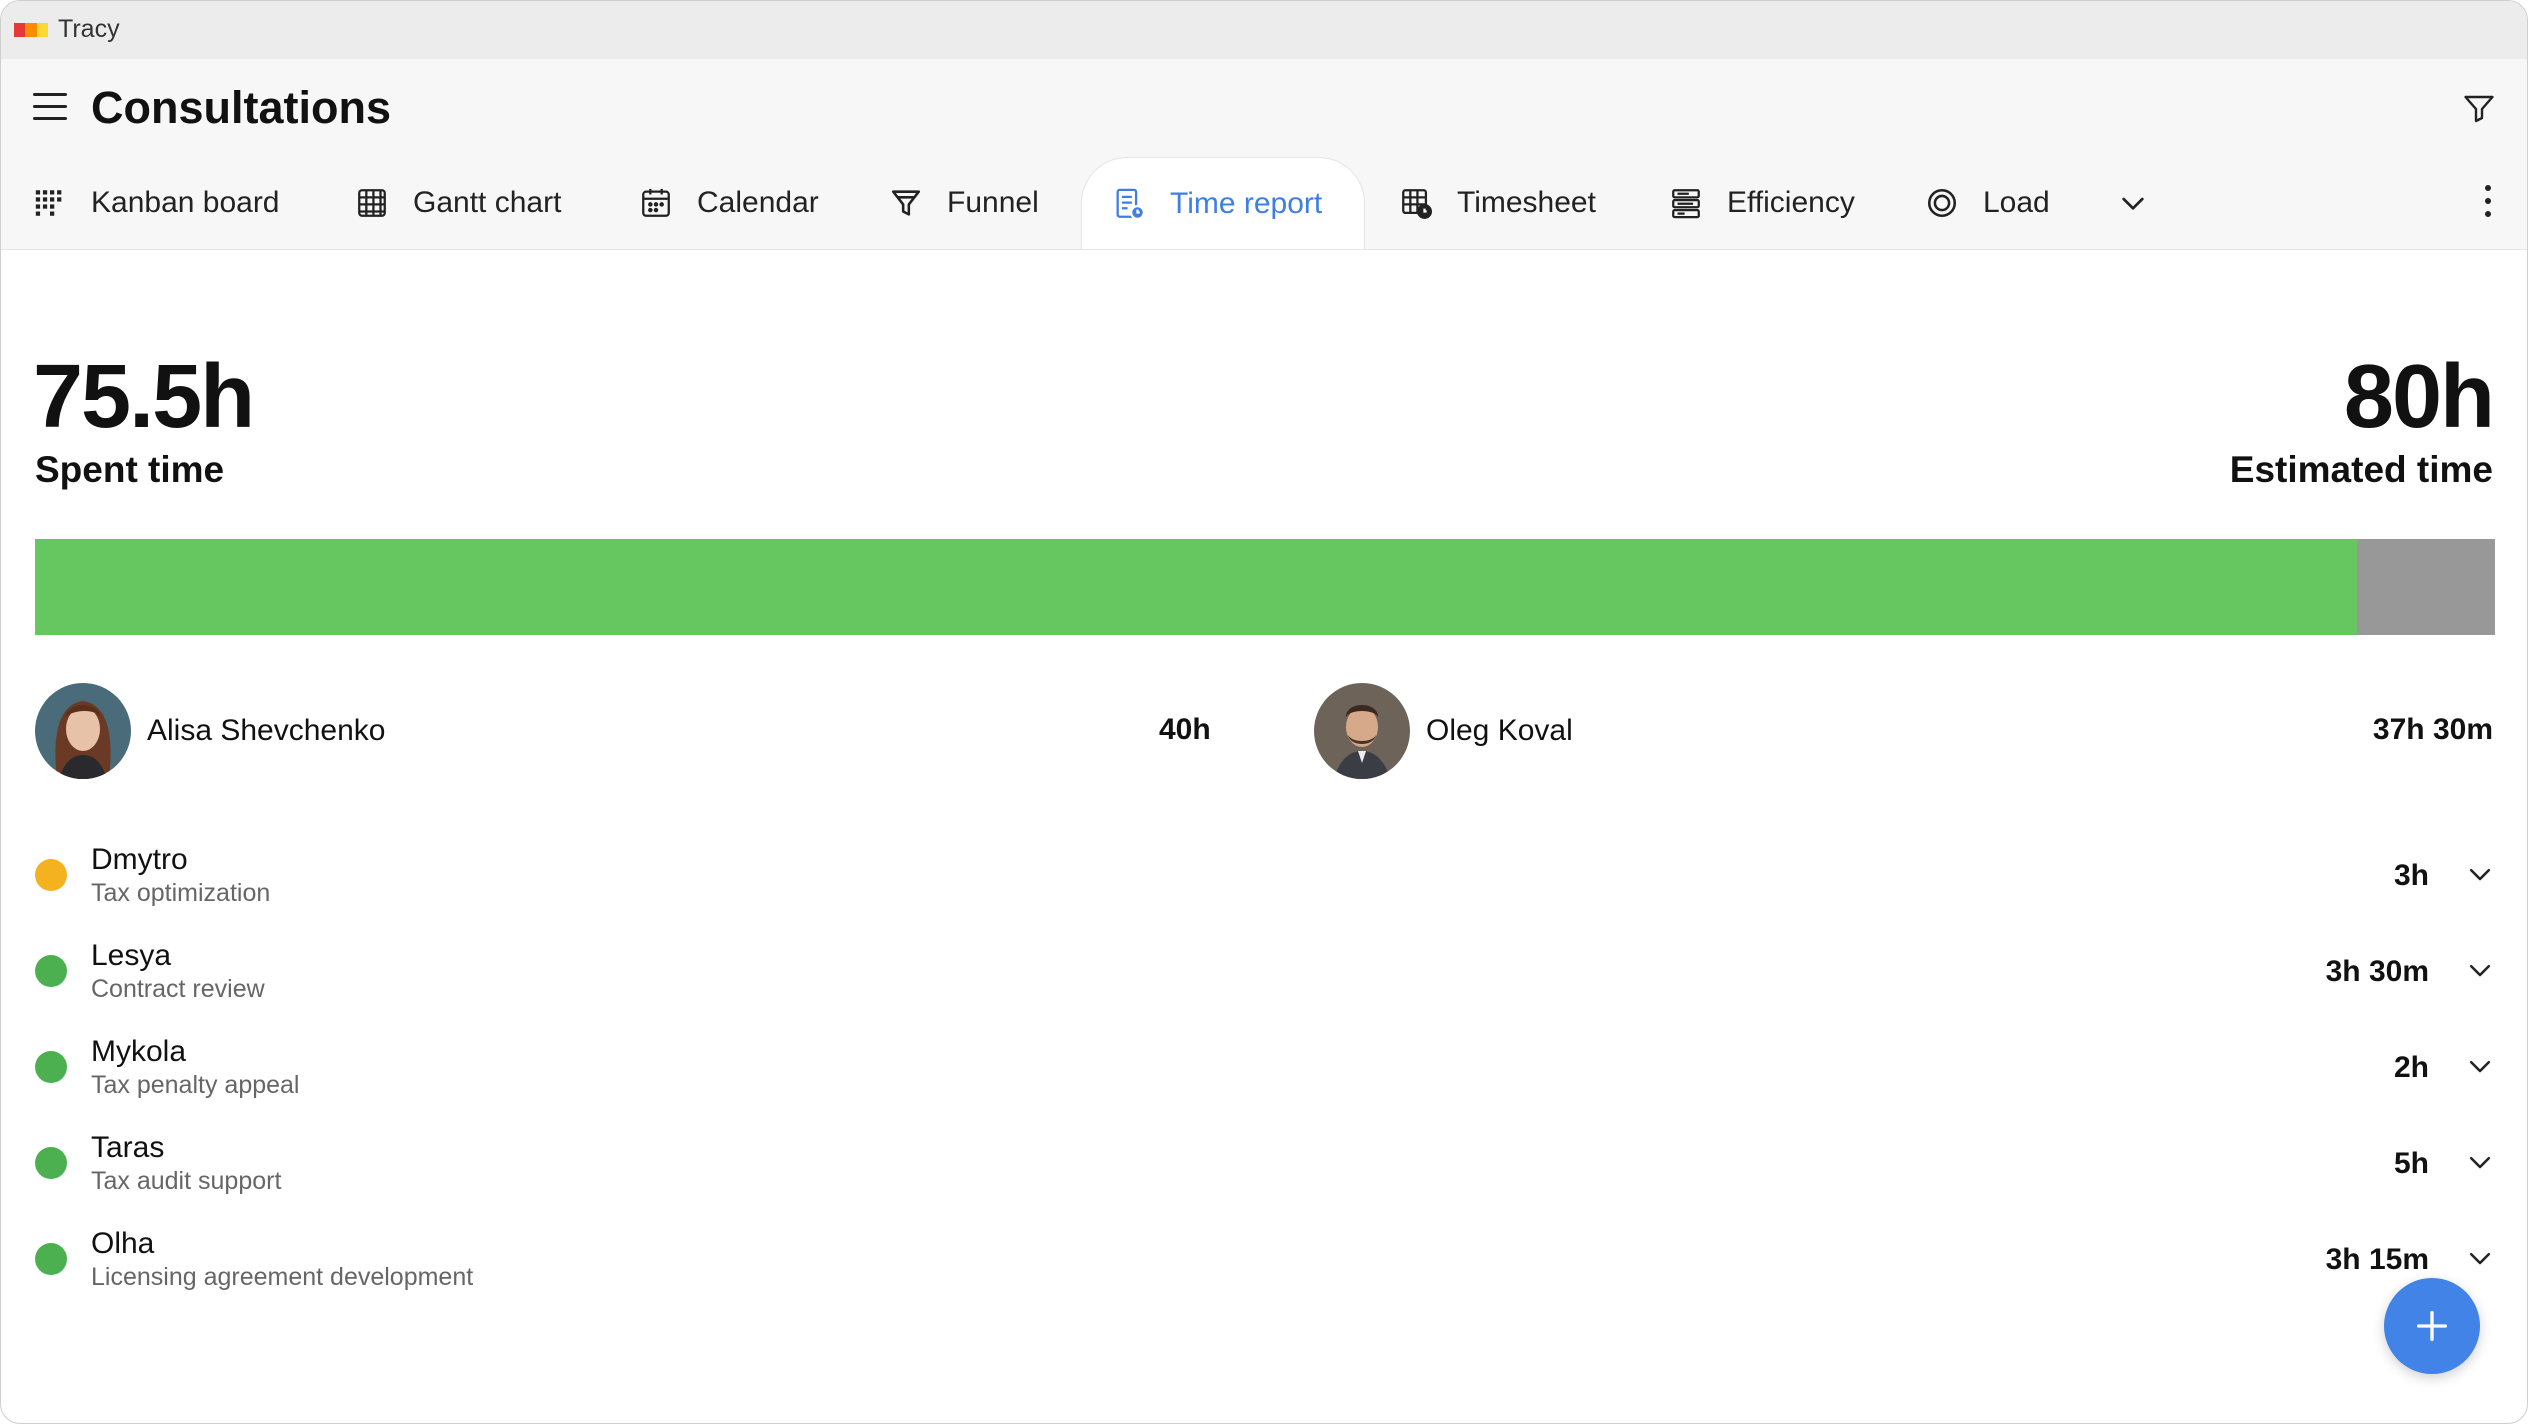  I want to click on tab-load: Load, so click(1987, 203).